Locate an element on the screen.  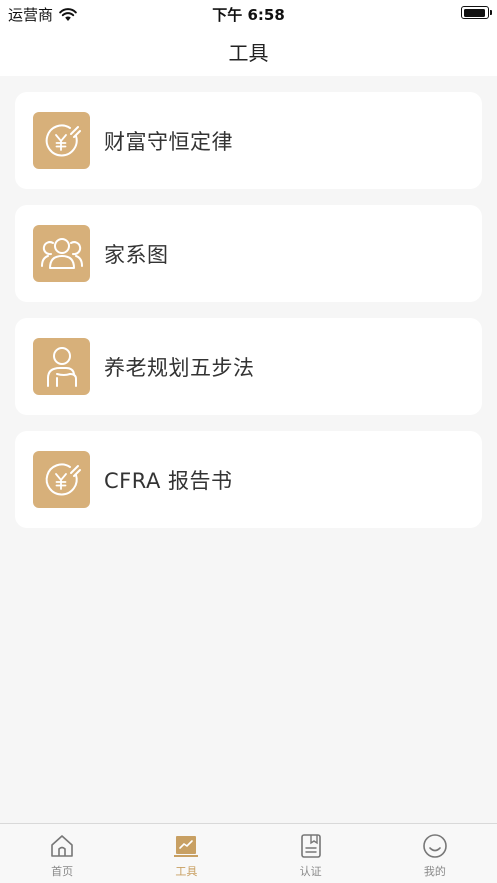
tab-tools: 工具 is located at coordinates (186, 853).